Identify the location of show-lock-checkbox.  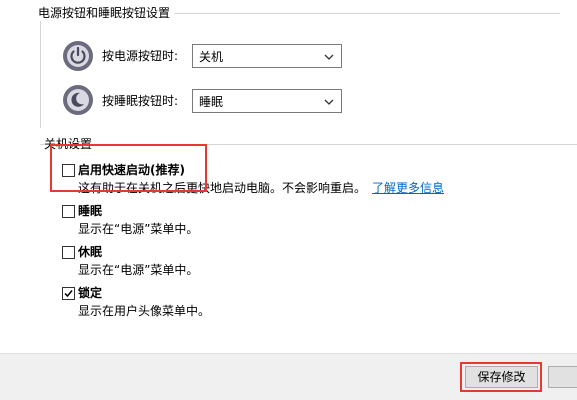
(68, 293).